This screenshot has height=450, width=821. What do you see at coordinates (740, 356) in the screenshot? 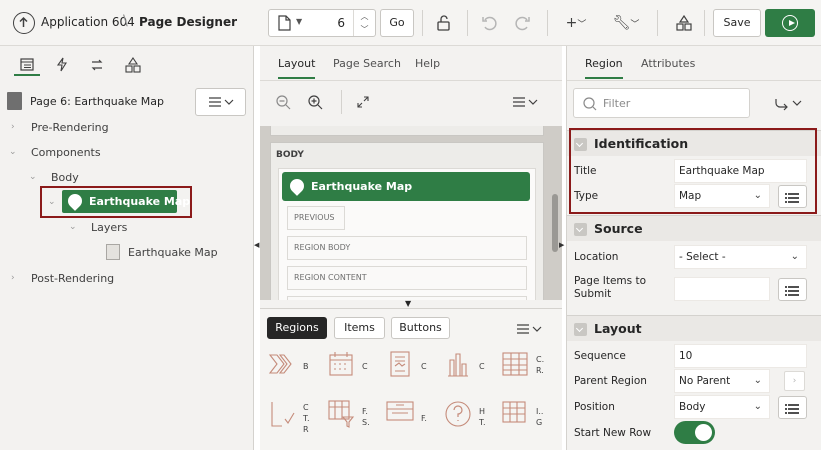
I see `sequence-field: 10` at bounding box center [740, 356].